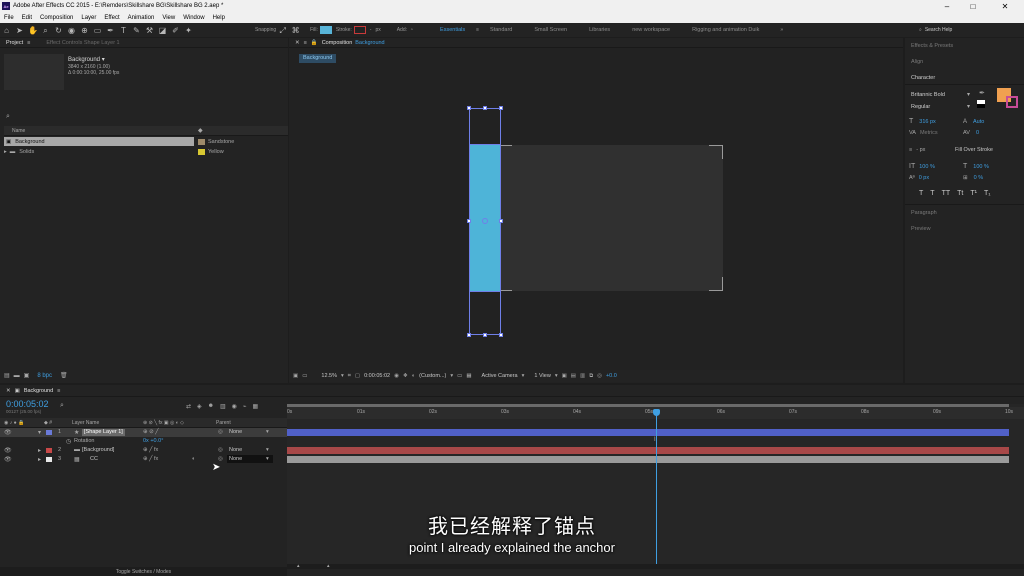 The image size is (1024, 576). I want to click on comp-background-layer, so click(596, 218).